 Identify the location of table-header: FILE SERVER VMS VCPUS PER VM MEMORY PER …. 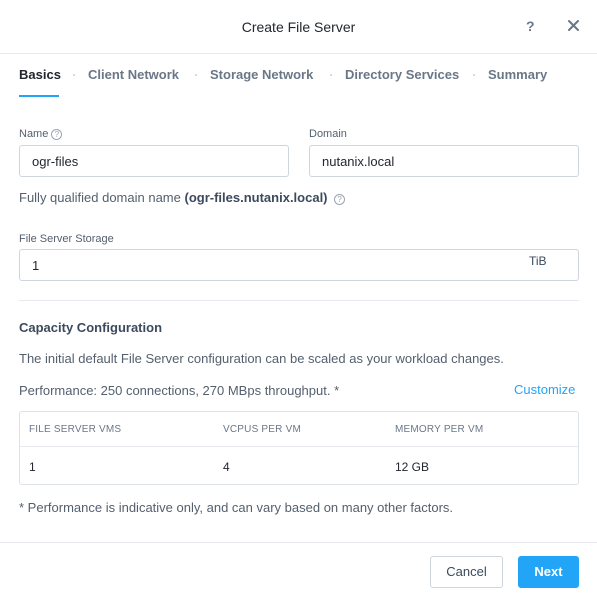
(299, 429).